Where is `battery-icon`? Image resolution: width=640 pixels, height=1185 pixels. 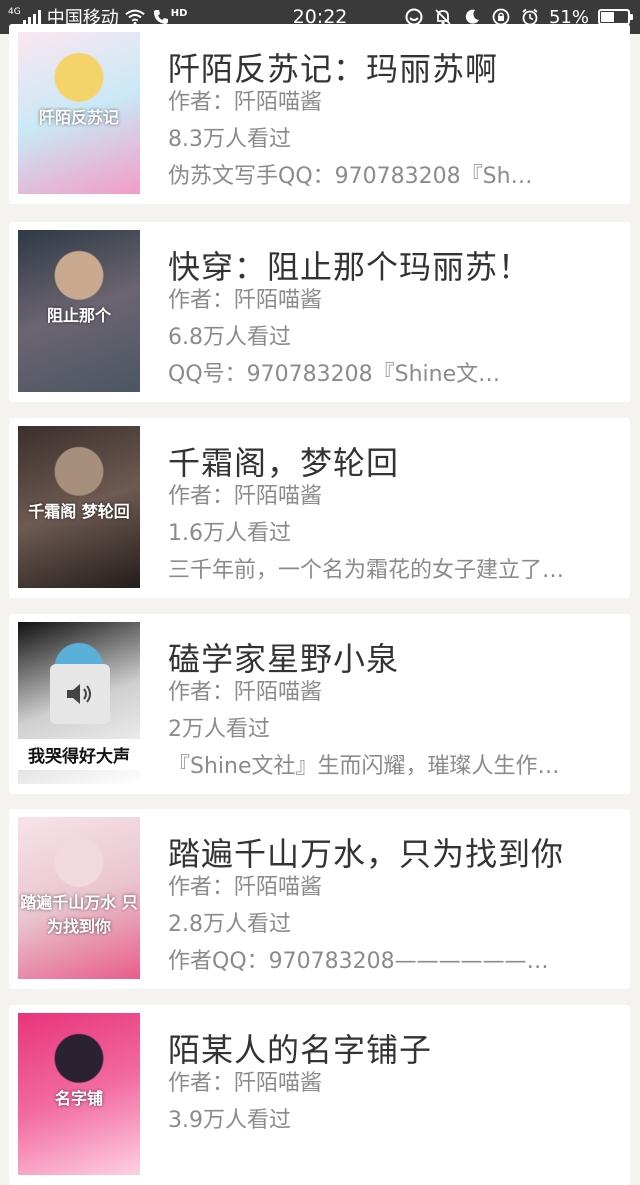 battery-icon is located at coordinates (615, 17).